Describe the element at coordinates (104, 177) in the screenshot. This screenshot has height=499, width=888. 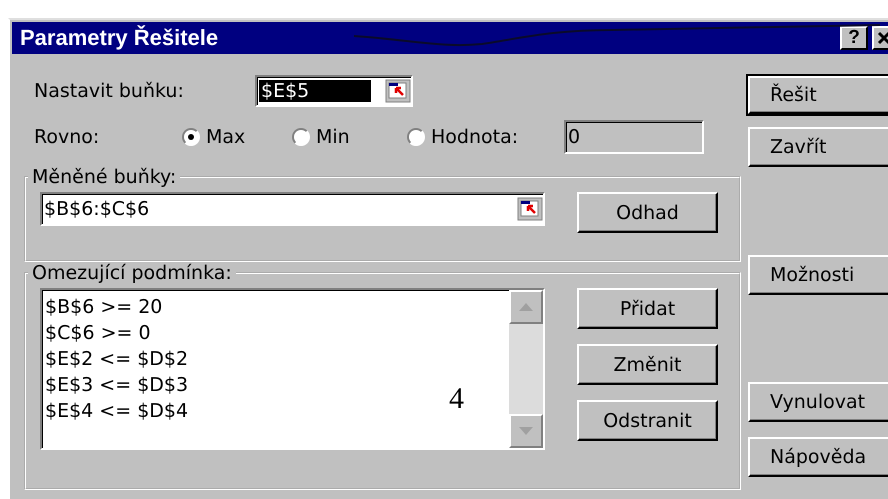
I see `group-label: Měněné buňky:` at that location.